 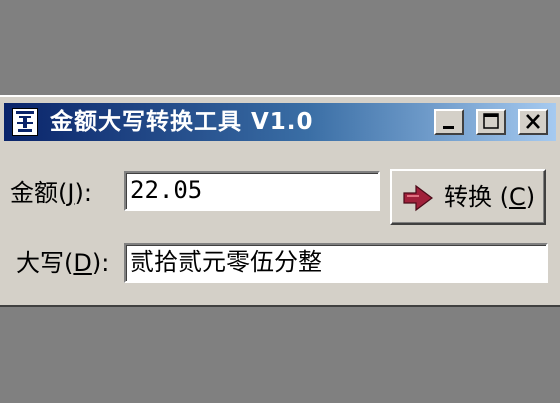 What do you see at coordinates (51, 193) in the screenshot?
I see `amount-label: 金额(J):` at bounding box center [51, 193].